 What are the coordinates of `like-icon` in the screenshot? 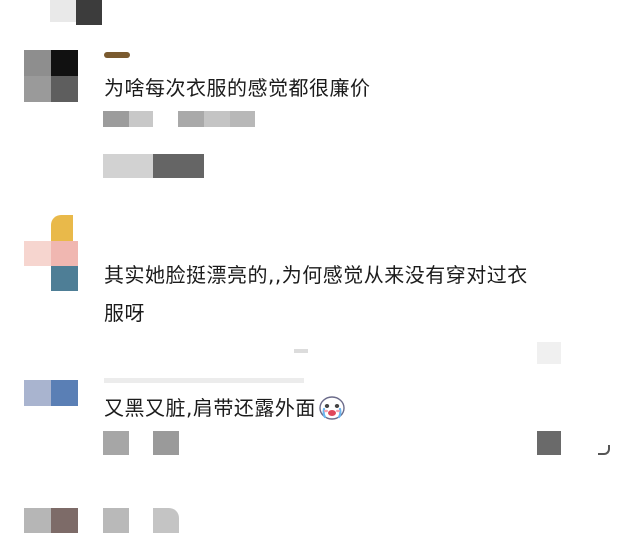 It's located at (549, 443).